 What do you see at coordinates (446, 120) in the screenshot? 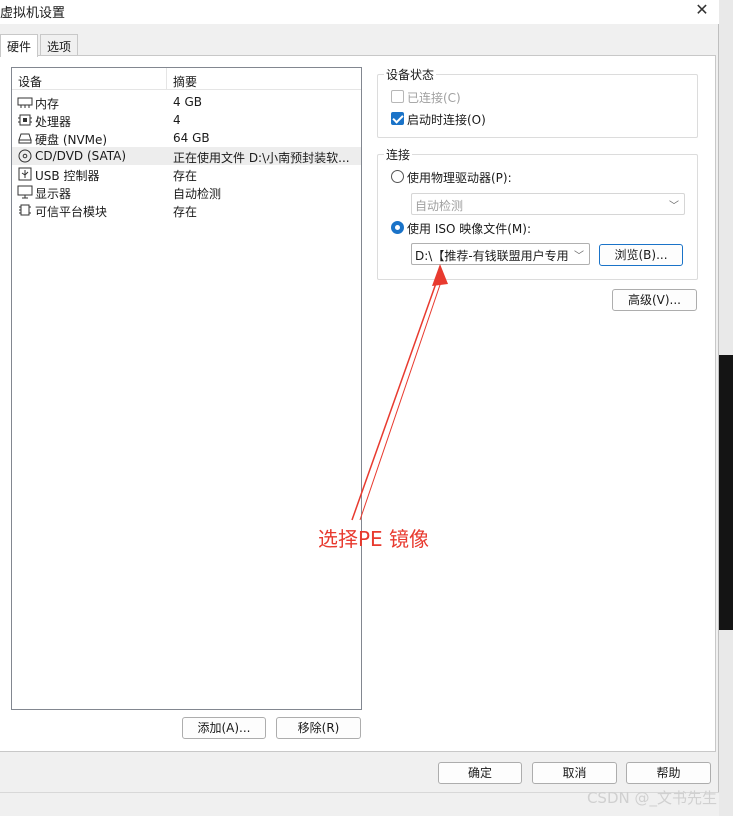
I see `connect-at-power-on-label: 启动时连接(O)` at bounding box center [446, 120].